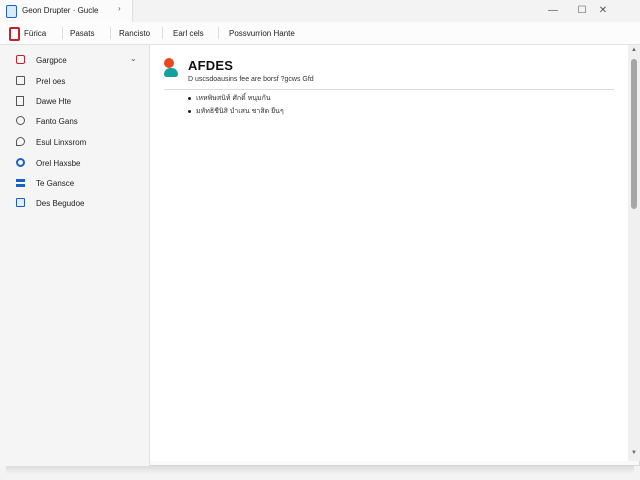 Image resolution: width=640 pixels, height=480 pixels. I want to click on list-item-text: มหัทธิชีนิสิ บำเสน ชาสิด ยืนๆ, so click(240, 111).